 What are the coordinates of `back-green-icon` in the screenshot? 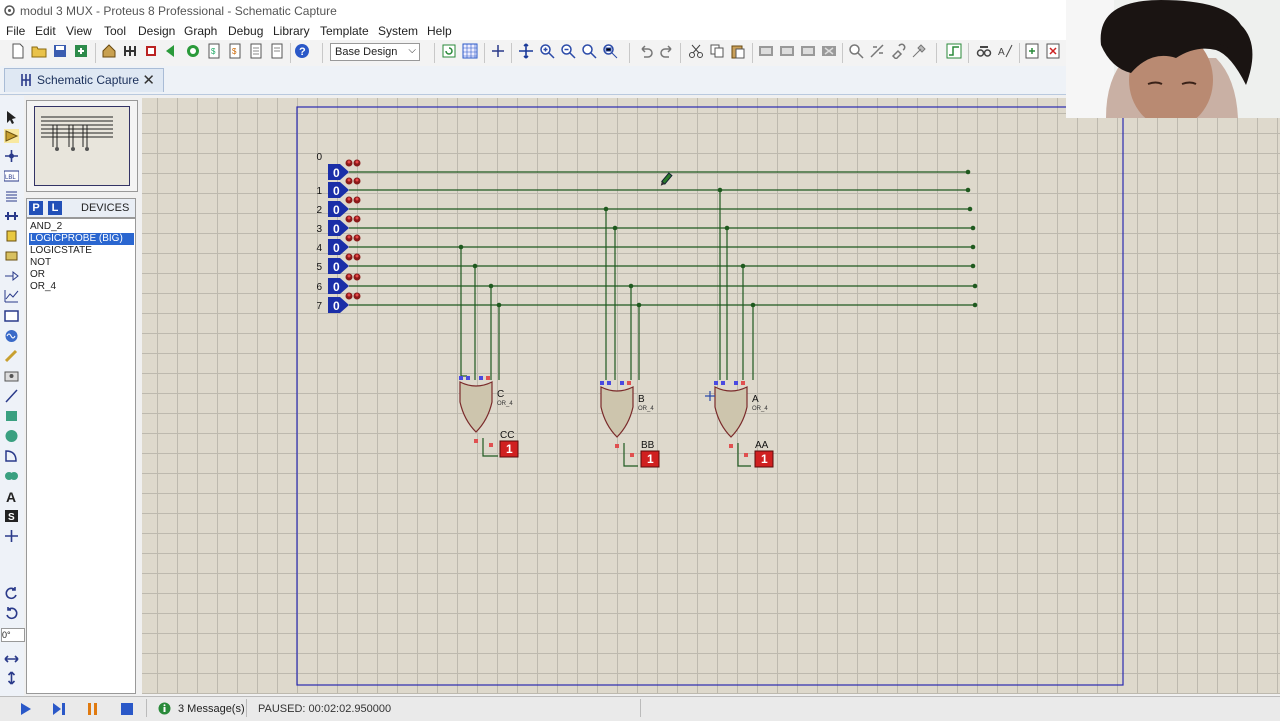 It's located at (172, 51).